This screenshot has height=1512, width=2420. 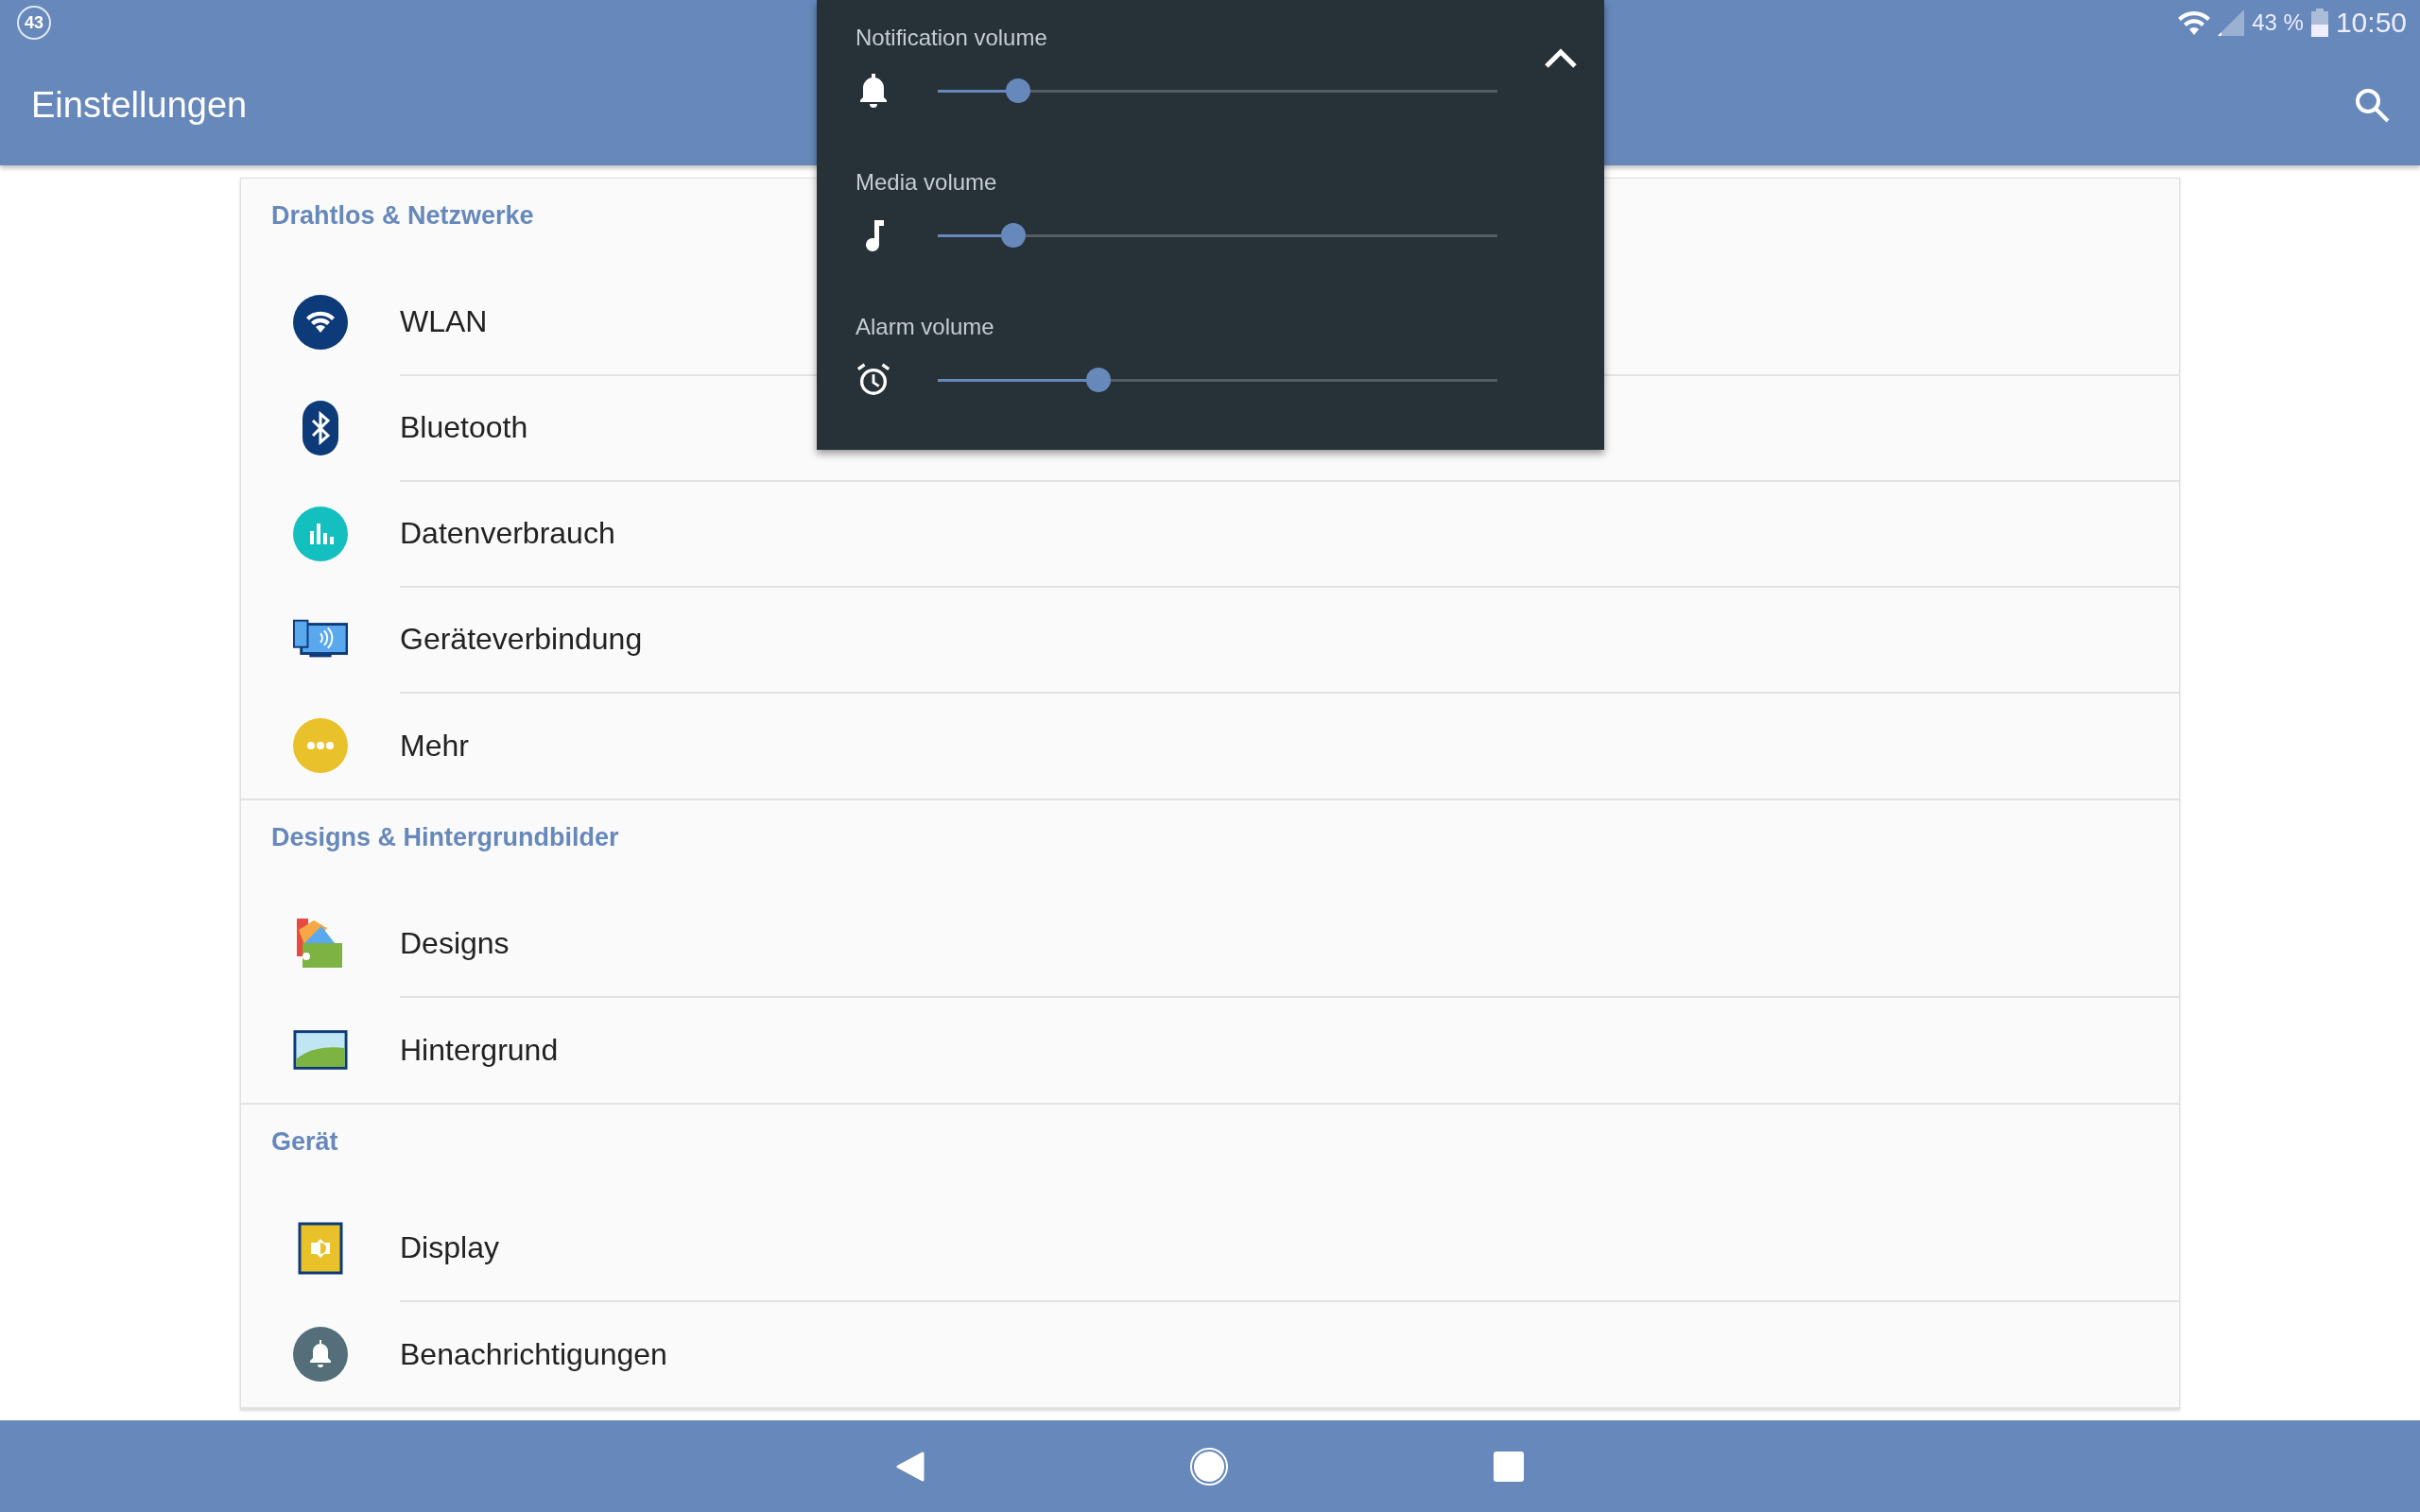 I want to click on item-label: Designs, so click(x=455, y=943).